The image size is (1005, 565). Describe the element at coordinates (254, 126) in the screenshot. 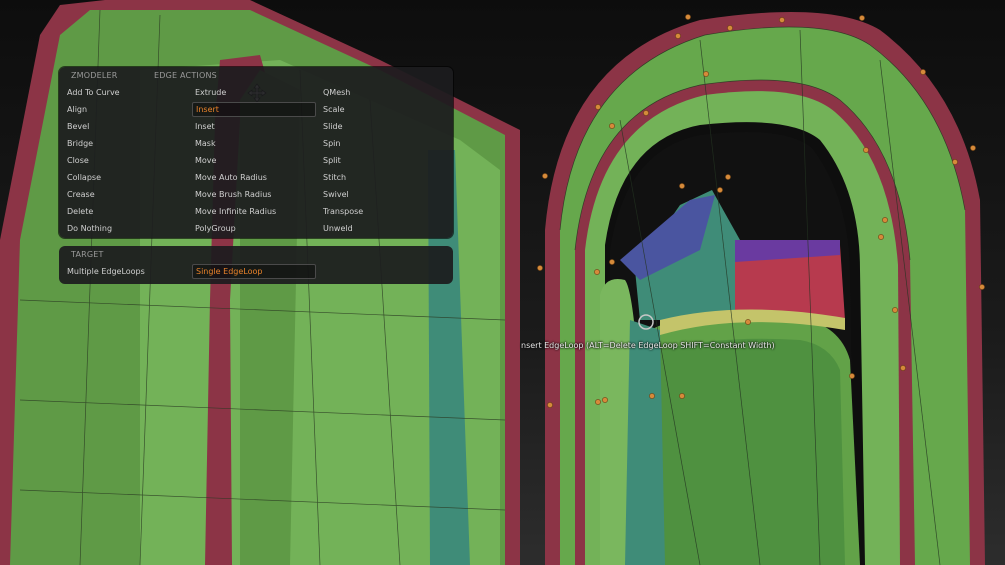

I see `action-inset: Inset` at that location.